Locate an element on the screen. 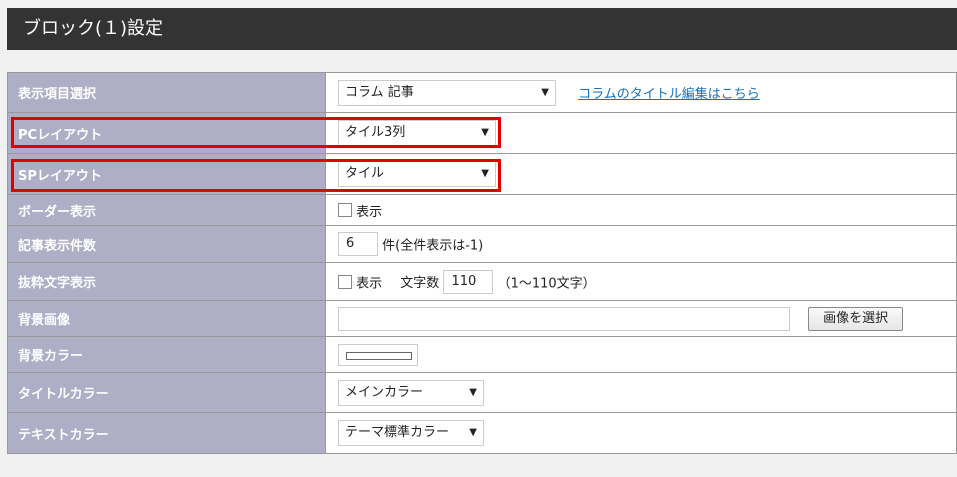 This screenshot has width=957, height=477. chars-label: 文字数 is located at coordinates (420, 283).